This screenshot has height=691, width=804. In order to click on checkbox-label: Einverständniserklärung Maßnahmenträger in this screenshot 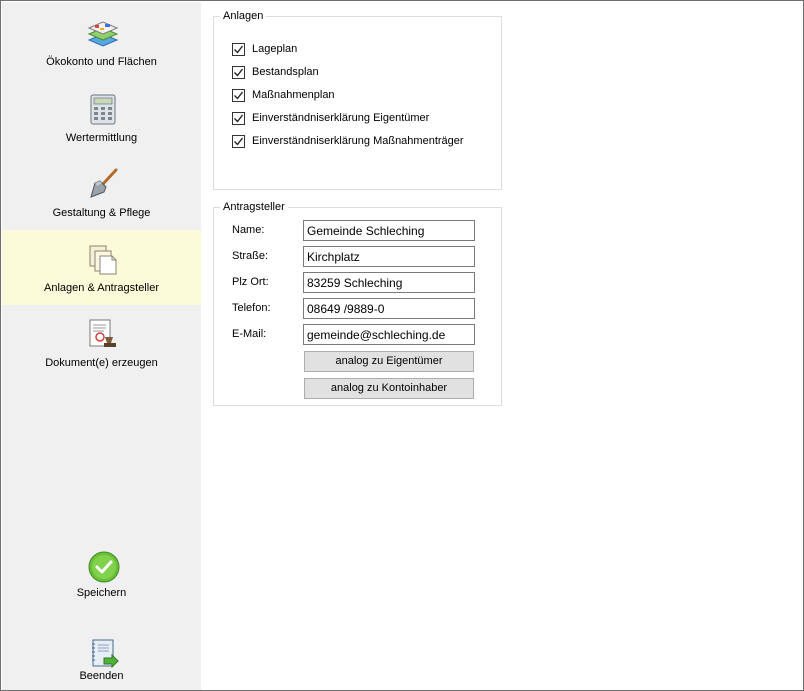, I will do `click(358, 141)`.